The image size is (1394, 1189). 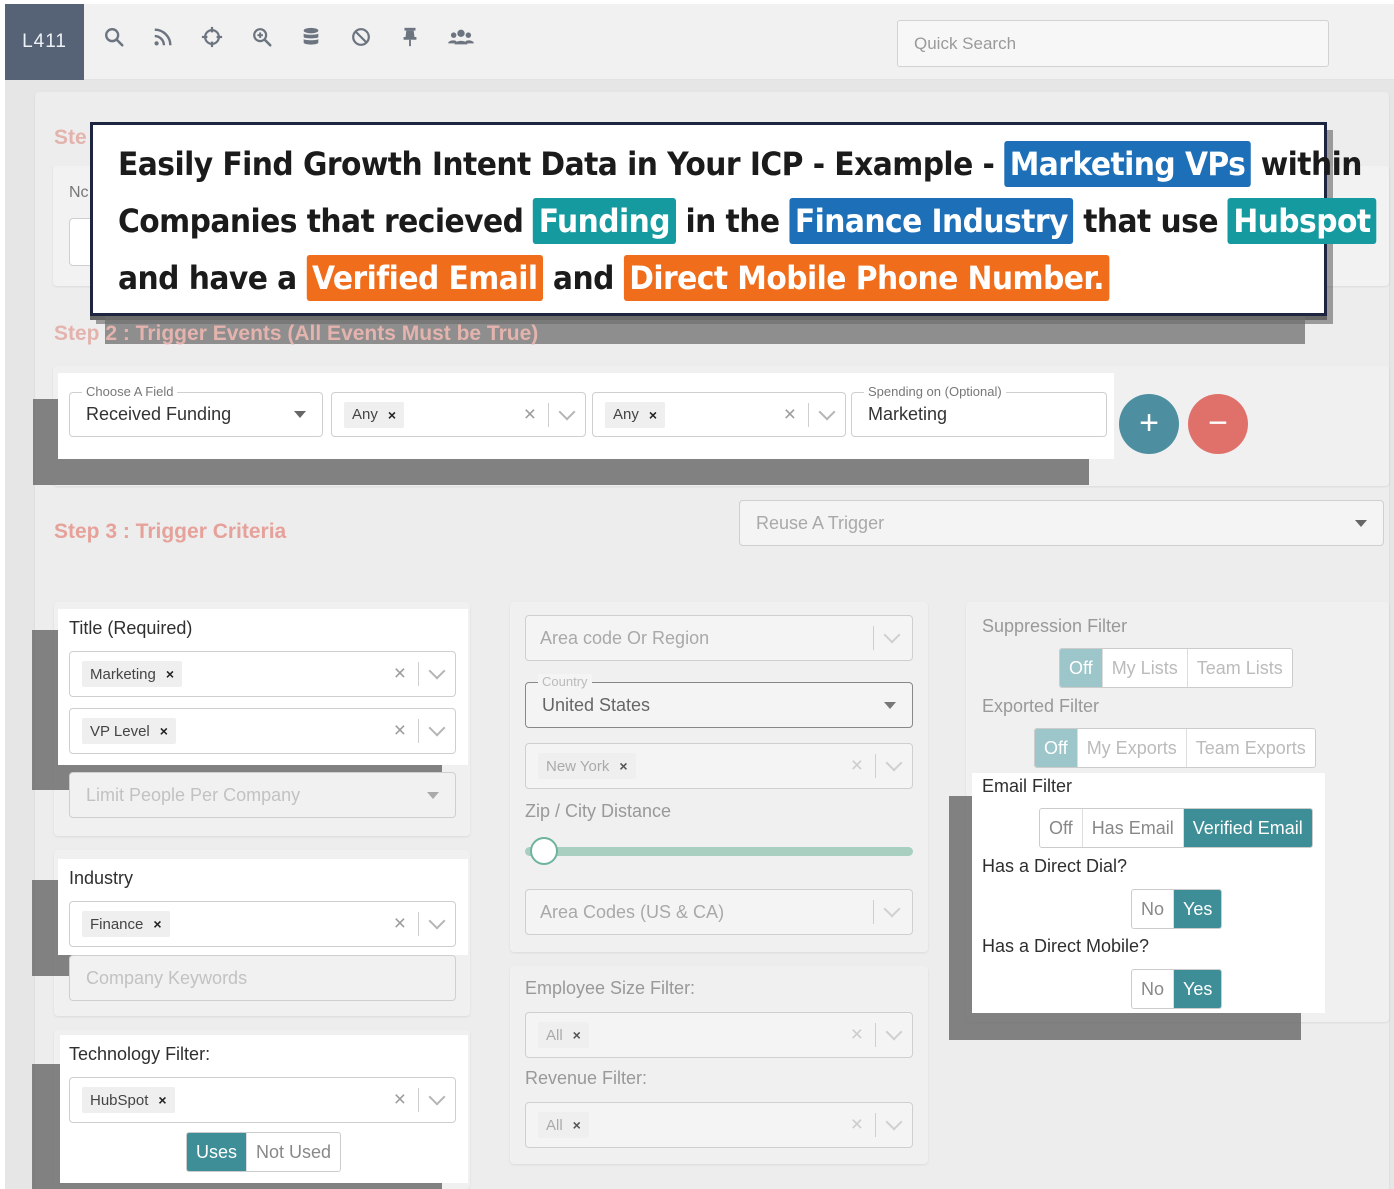 I want to click on technology-usage-toggle: Uses Not Used, so click(x=264, y=1152).